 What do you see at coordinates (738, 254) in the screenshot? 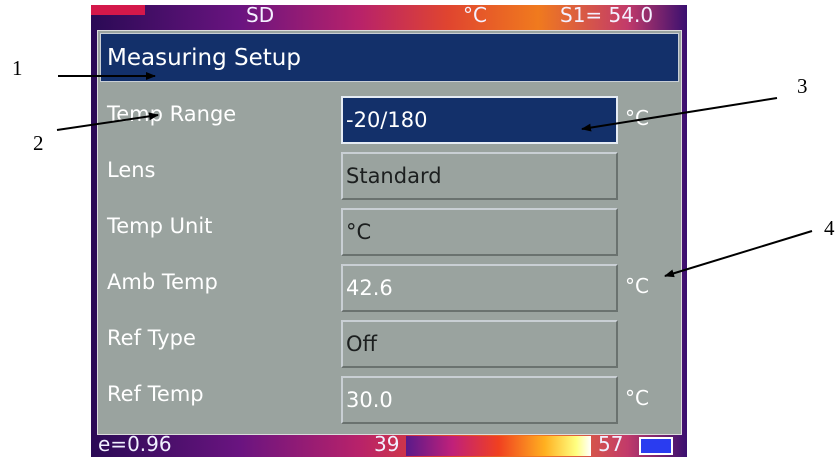
I see `callout-4-arrow` at bounding box center [738, 254].